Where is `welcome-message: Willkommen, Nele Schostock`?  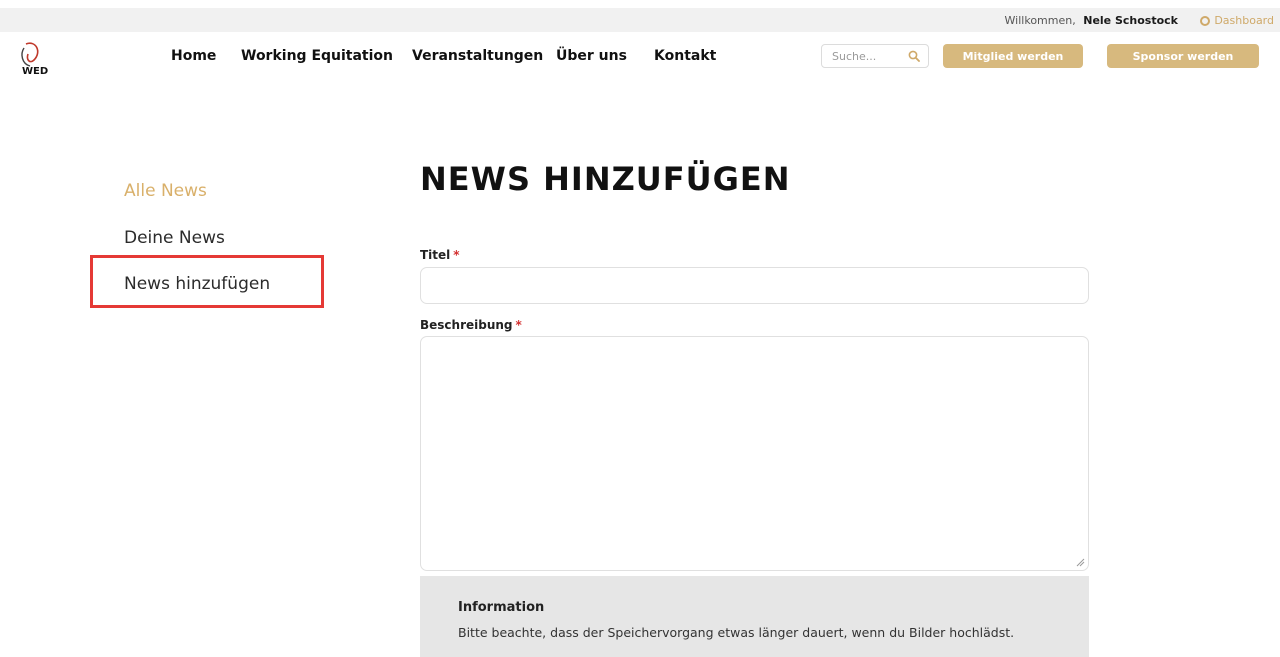 welcome-message: Willkommen, Nele Schostock is located at coordinates (1091, 20).